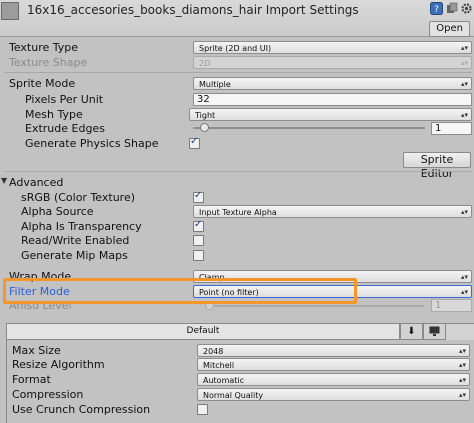  Describe the element at coordinates (58, 364) in the screenshot. I see `resize-algorithm-label: Resize Algorithm` at that location.